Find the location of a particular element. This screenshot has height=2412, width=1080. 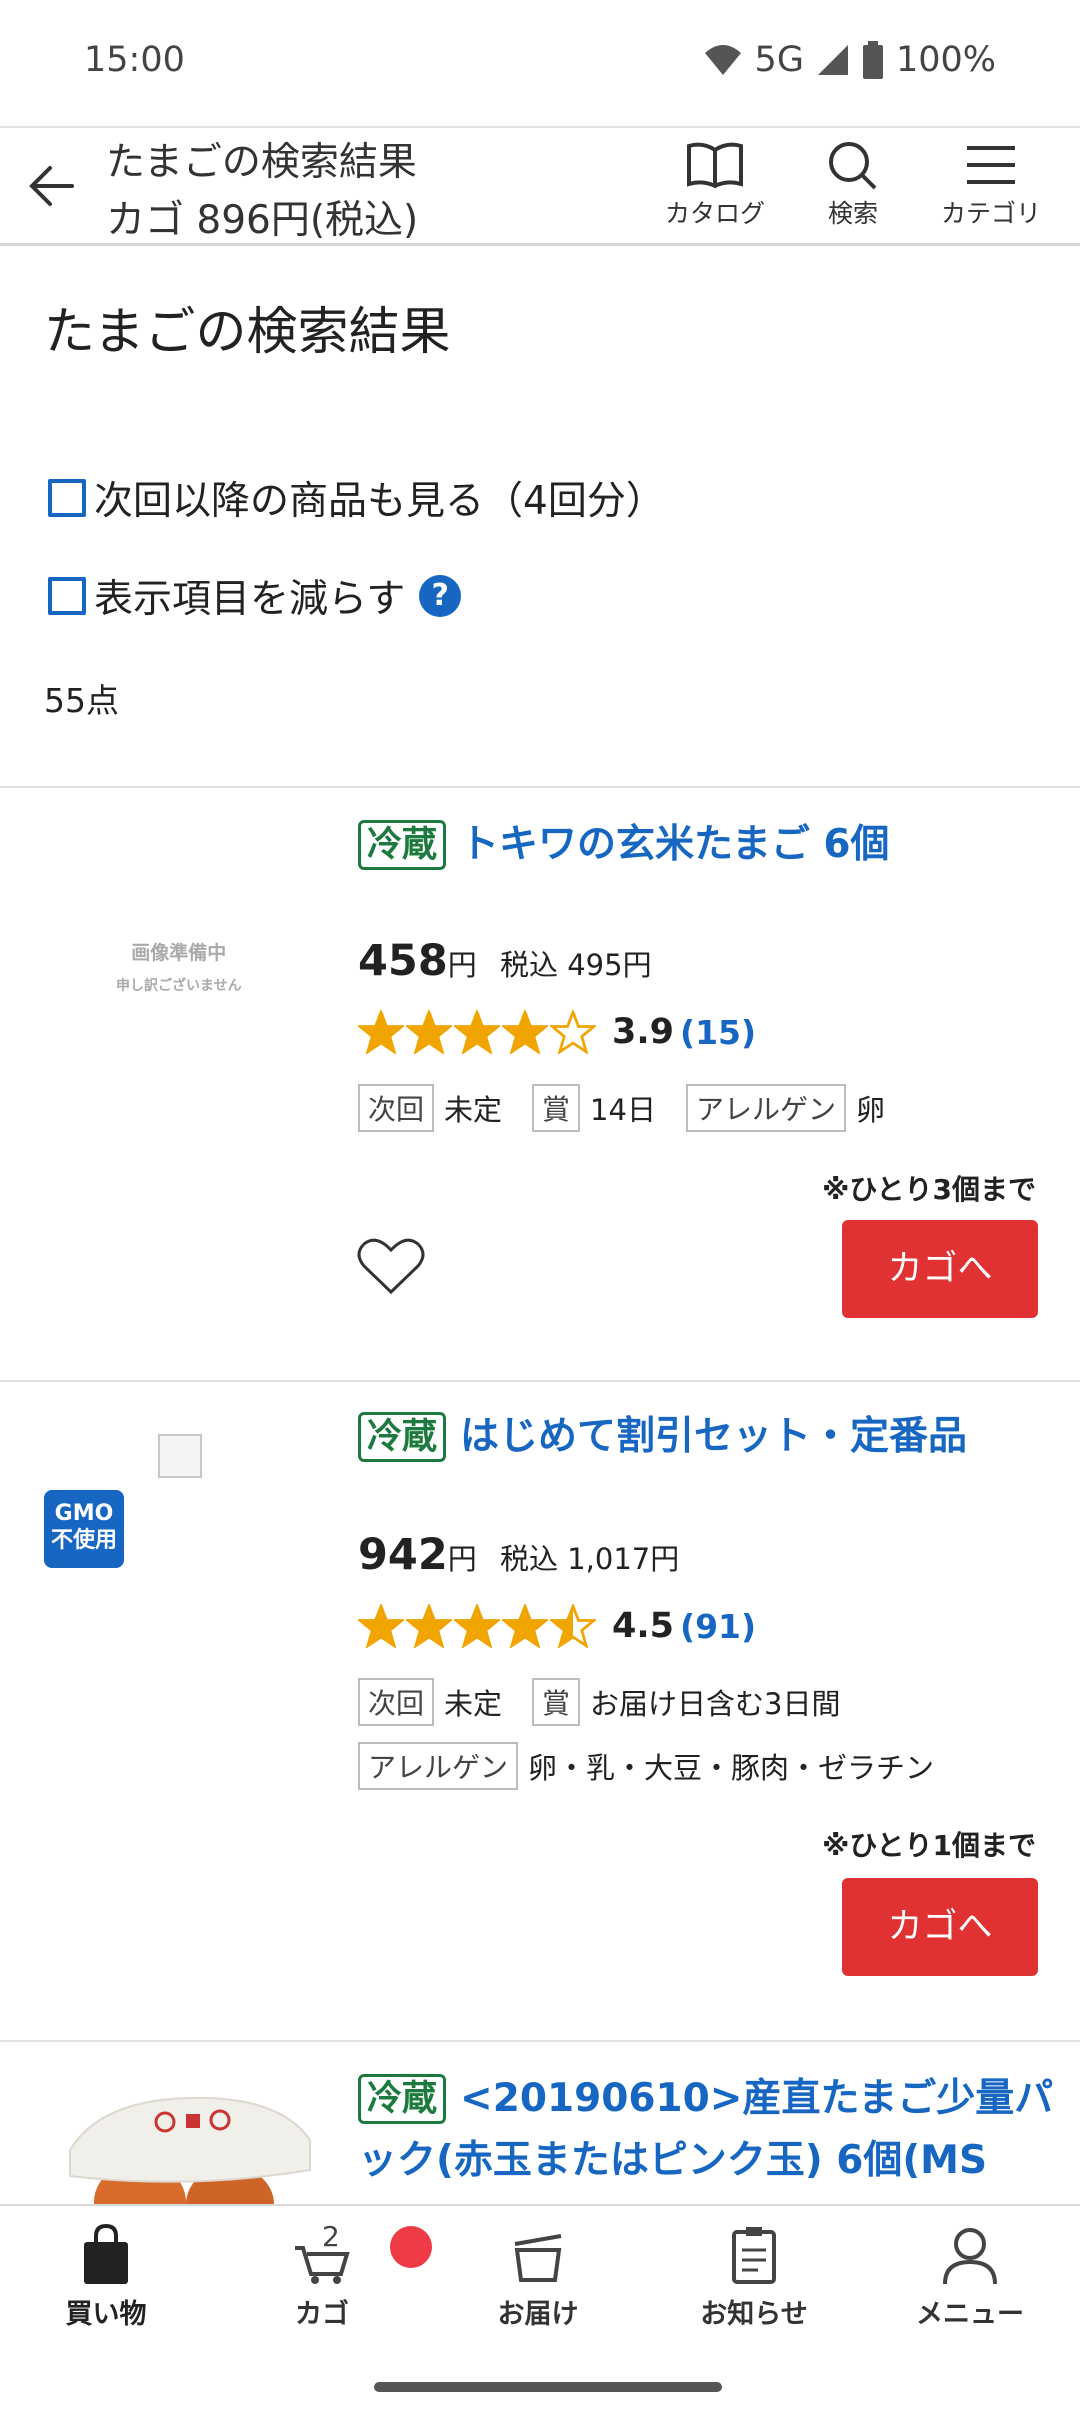

rating: 3.9 (15) is located at coordinates (557, 1032).